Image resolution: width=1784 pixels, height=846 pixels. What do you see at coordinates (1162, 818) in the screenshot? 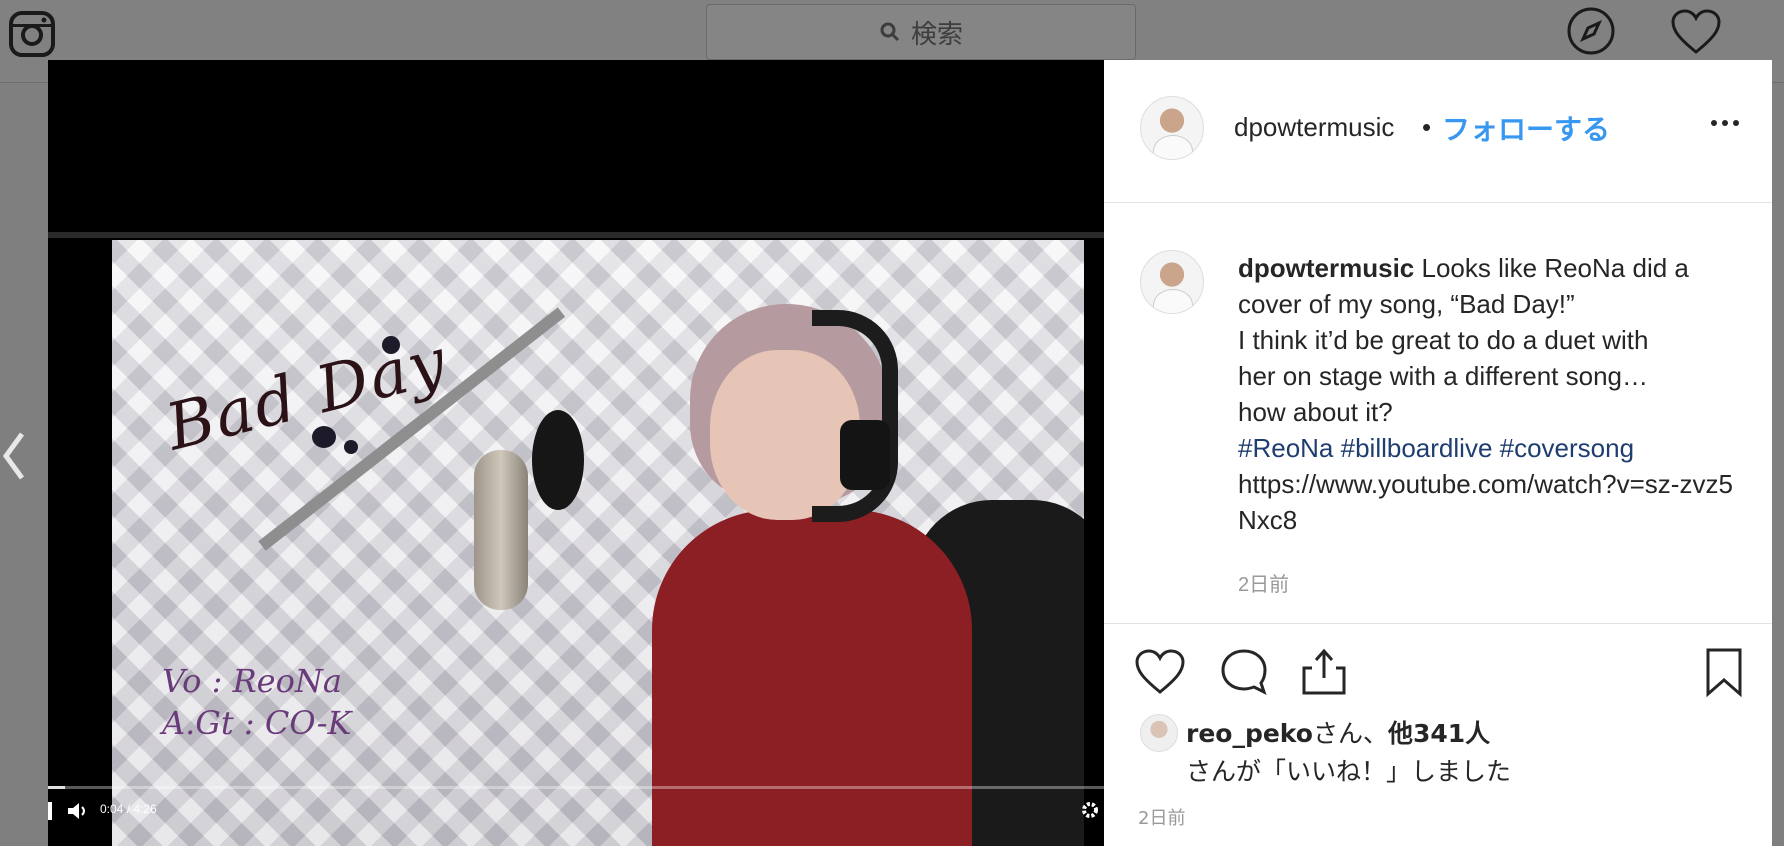
I see `post-timestamp: 2日前` at bounding box center [1162, 818].